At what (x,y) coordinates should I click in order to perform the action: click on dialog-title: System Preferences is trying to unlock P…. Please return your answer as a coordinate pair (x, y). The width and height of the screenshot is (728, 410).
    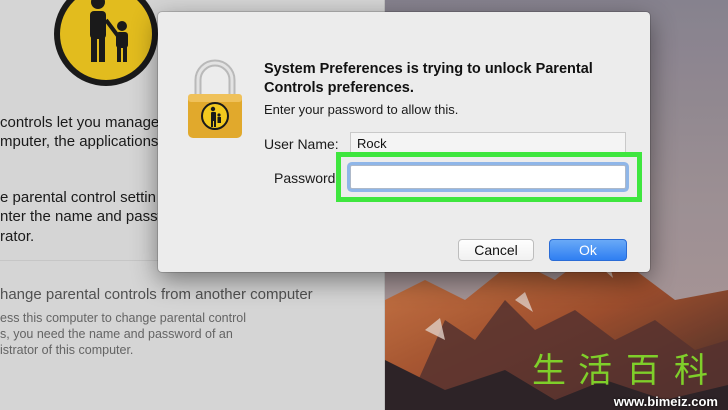
    Looking at the image, I should click on (428, 78).